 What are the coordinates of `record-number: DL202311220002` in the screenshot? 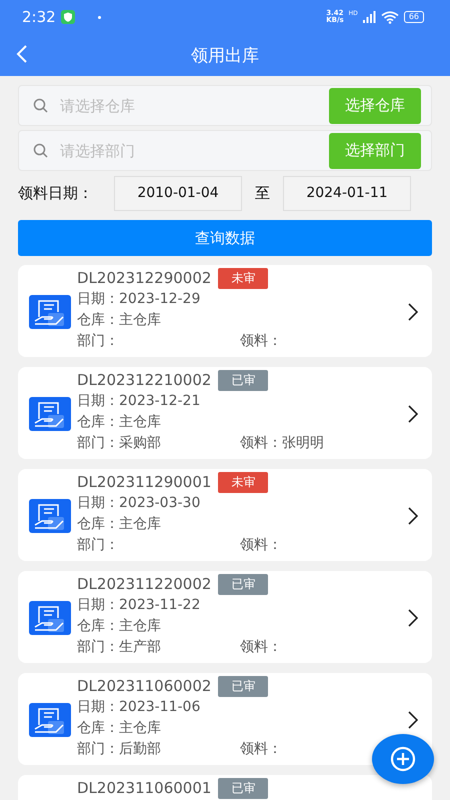 It's located at (144, 584).